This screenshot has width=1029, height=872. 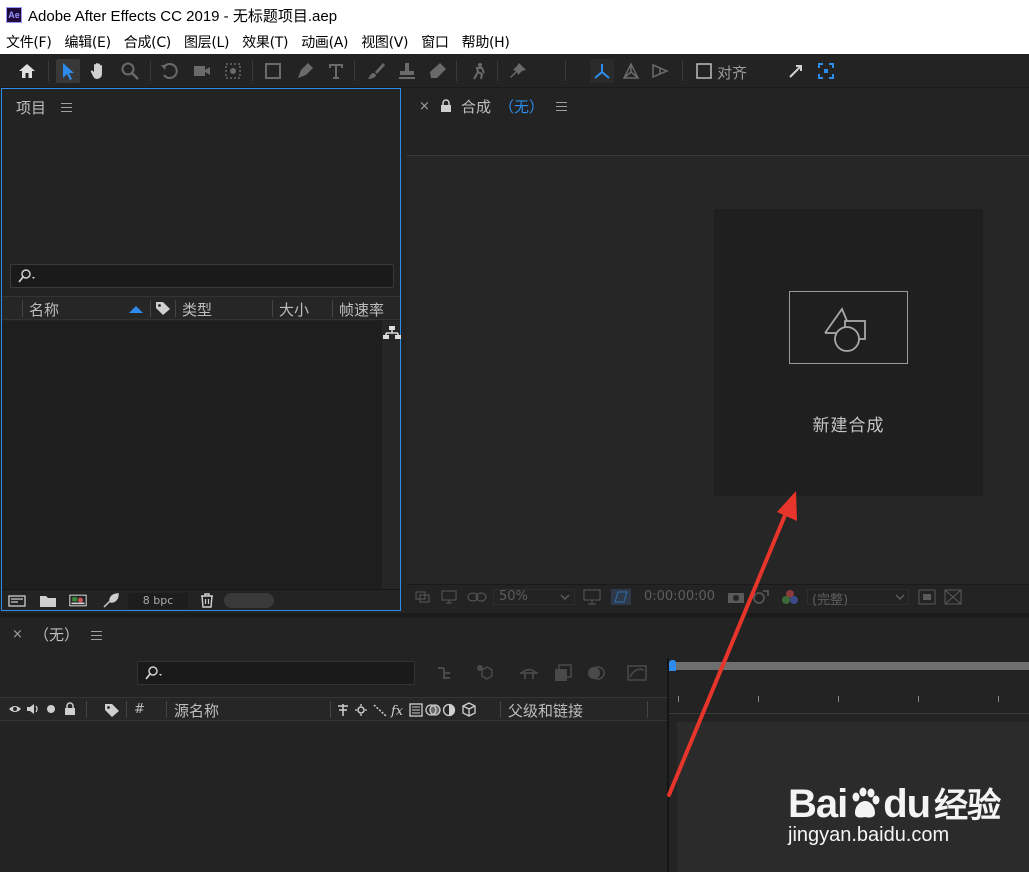 I want to click on video-visibility-icon, so click(x=15, y=709).